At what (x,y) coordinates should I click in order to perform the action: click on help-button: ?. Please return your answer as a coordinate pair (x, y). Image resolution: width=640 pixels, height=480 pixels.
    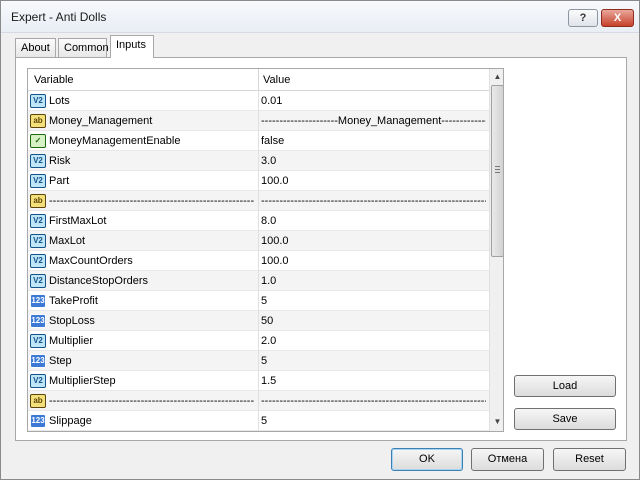
    Looking at the image, I should click on (583, 18).